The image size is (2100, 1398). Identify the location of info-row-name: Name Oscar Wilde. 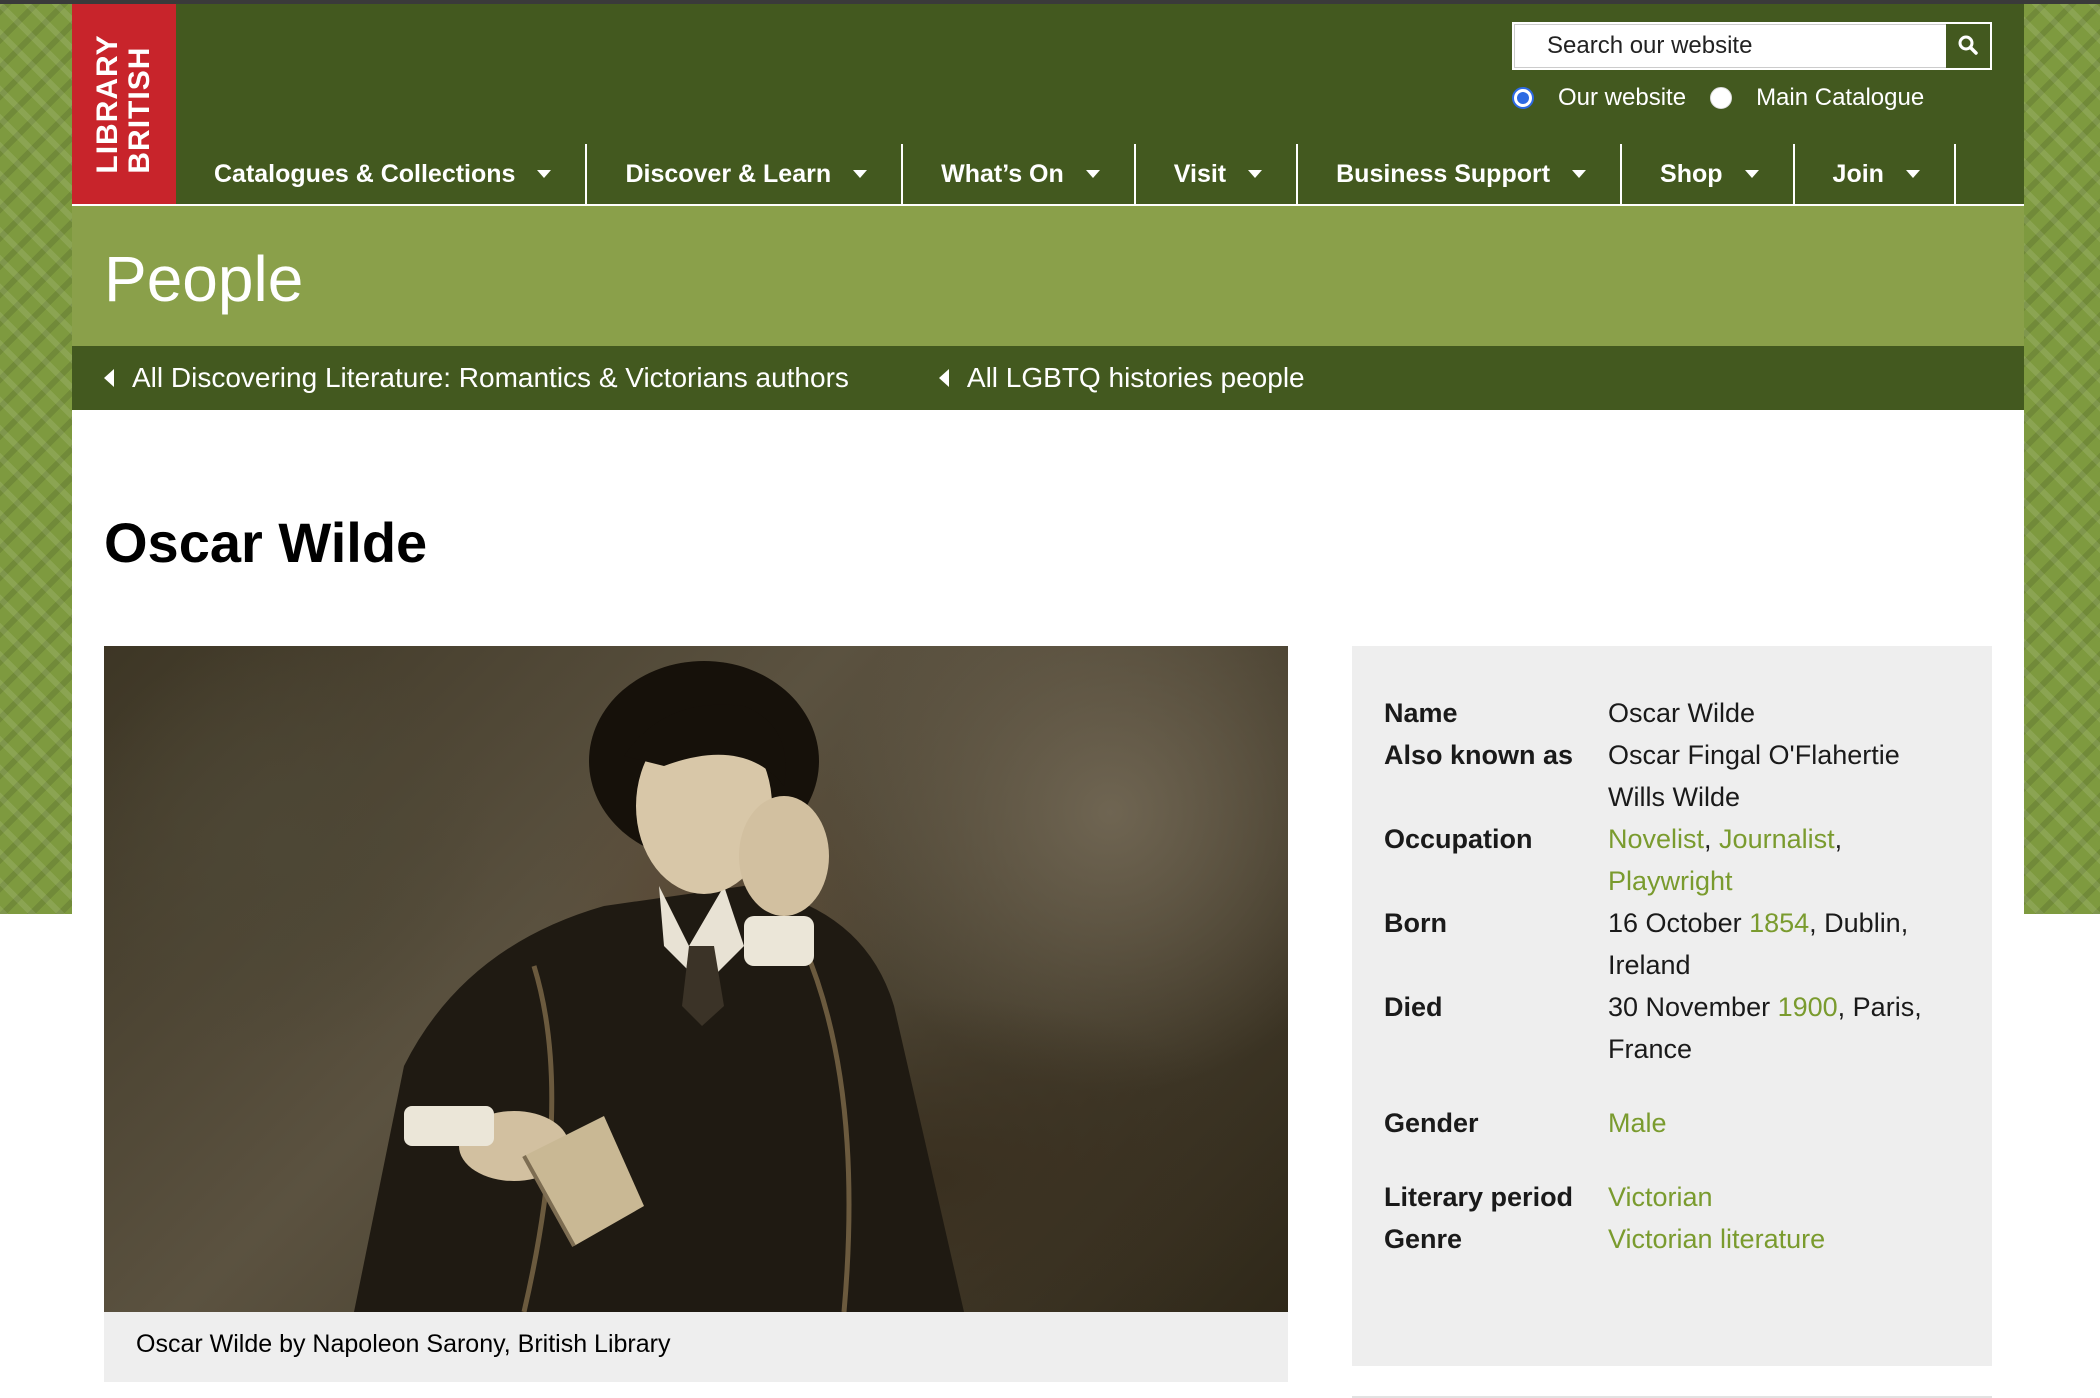
(1672, 713).